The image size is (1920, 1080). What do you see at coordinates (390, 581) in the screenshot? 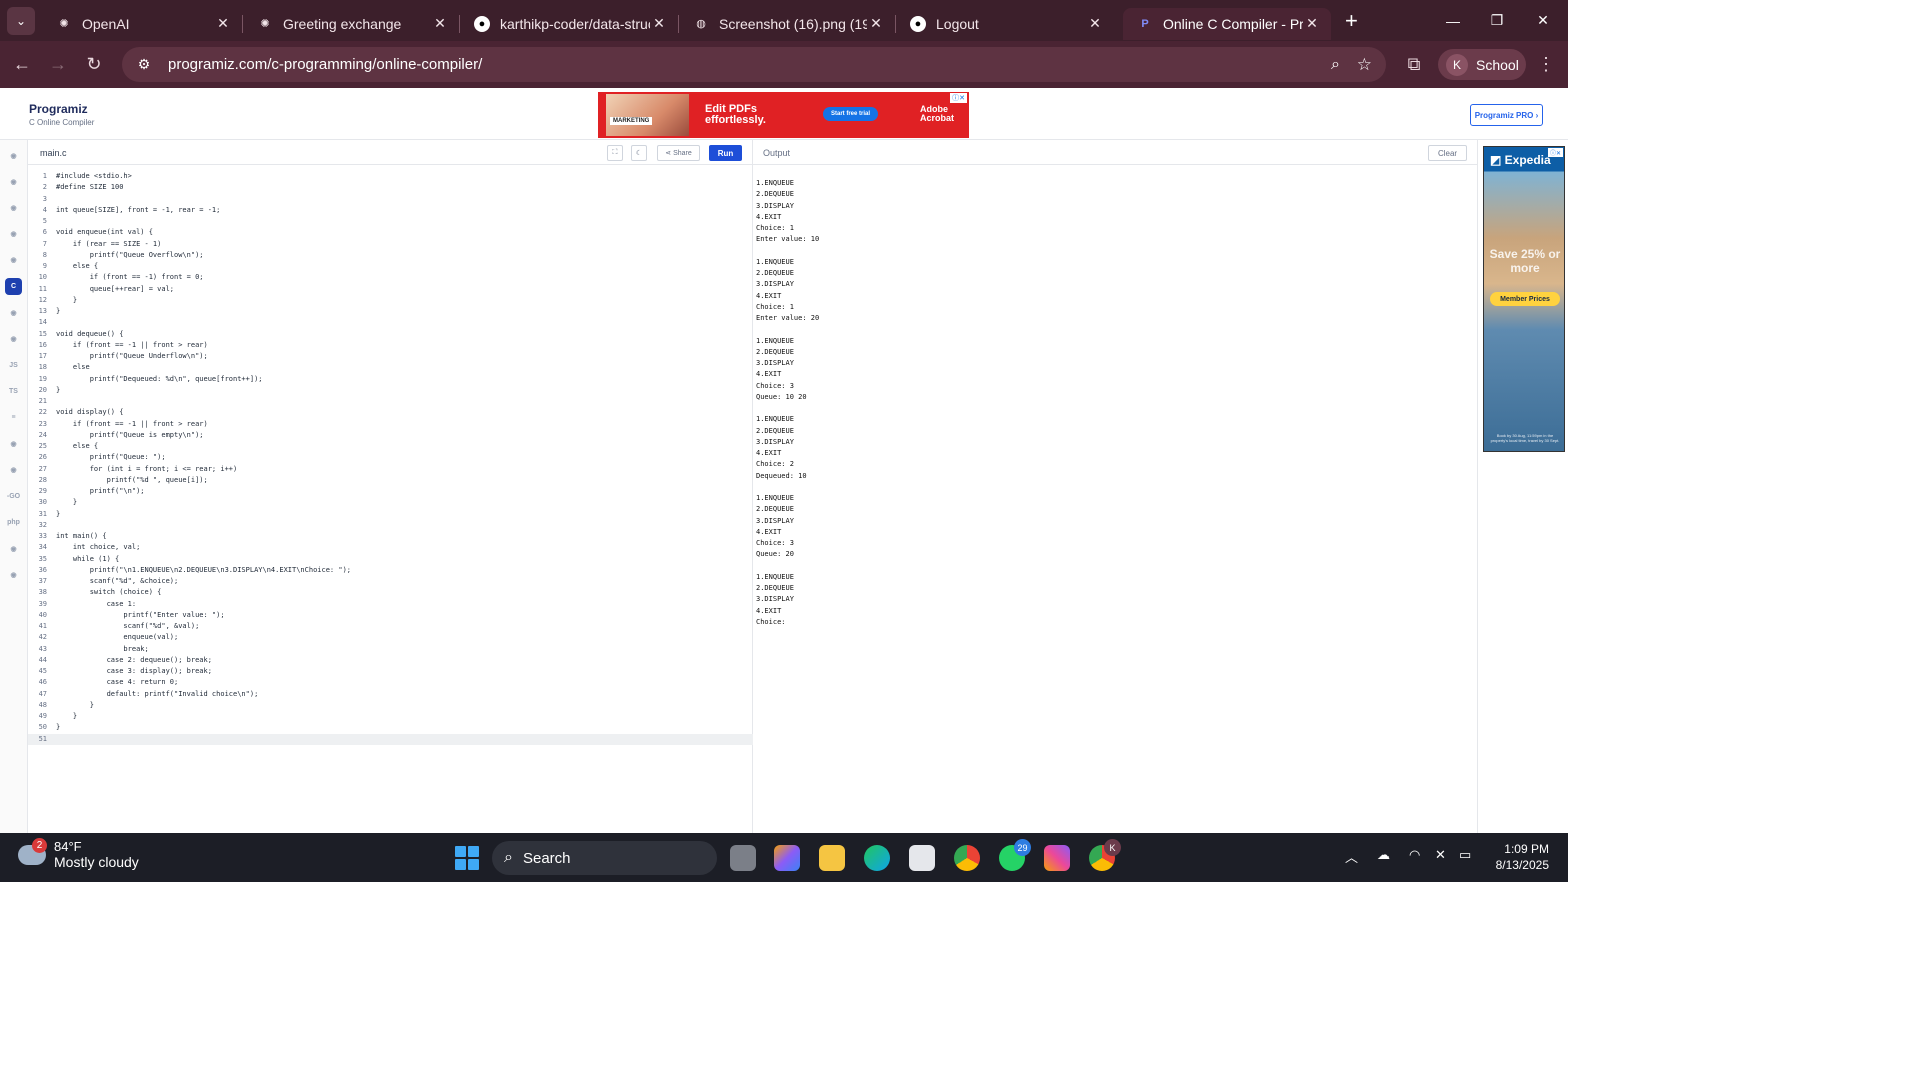
I see `code-line: 37 scanf("%d", &choice);` at bounding box center [390, 581].